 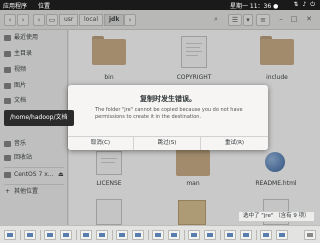 I want to click on places-menu: 位置, so click(x=44, y=5).